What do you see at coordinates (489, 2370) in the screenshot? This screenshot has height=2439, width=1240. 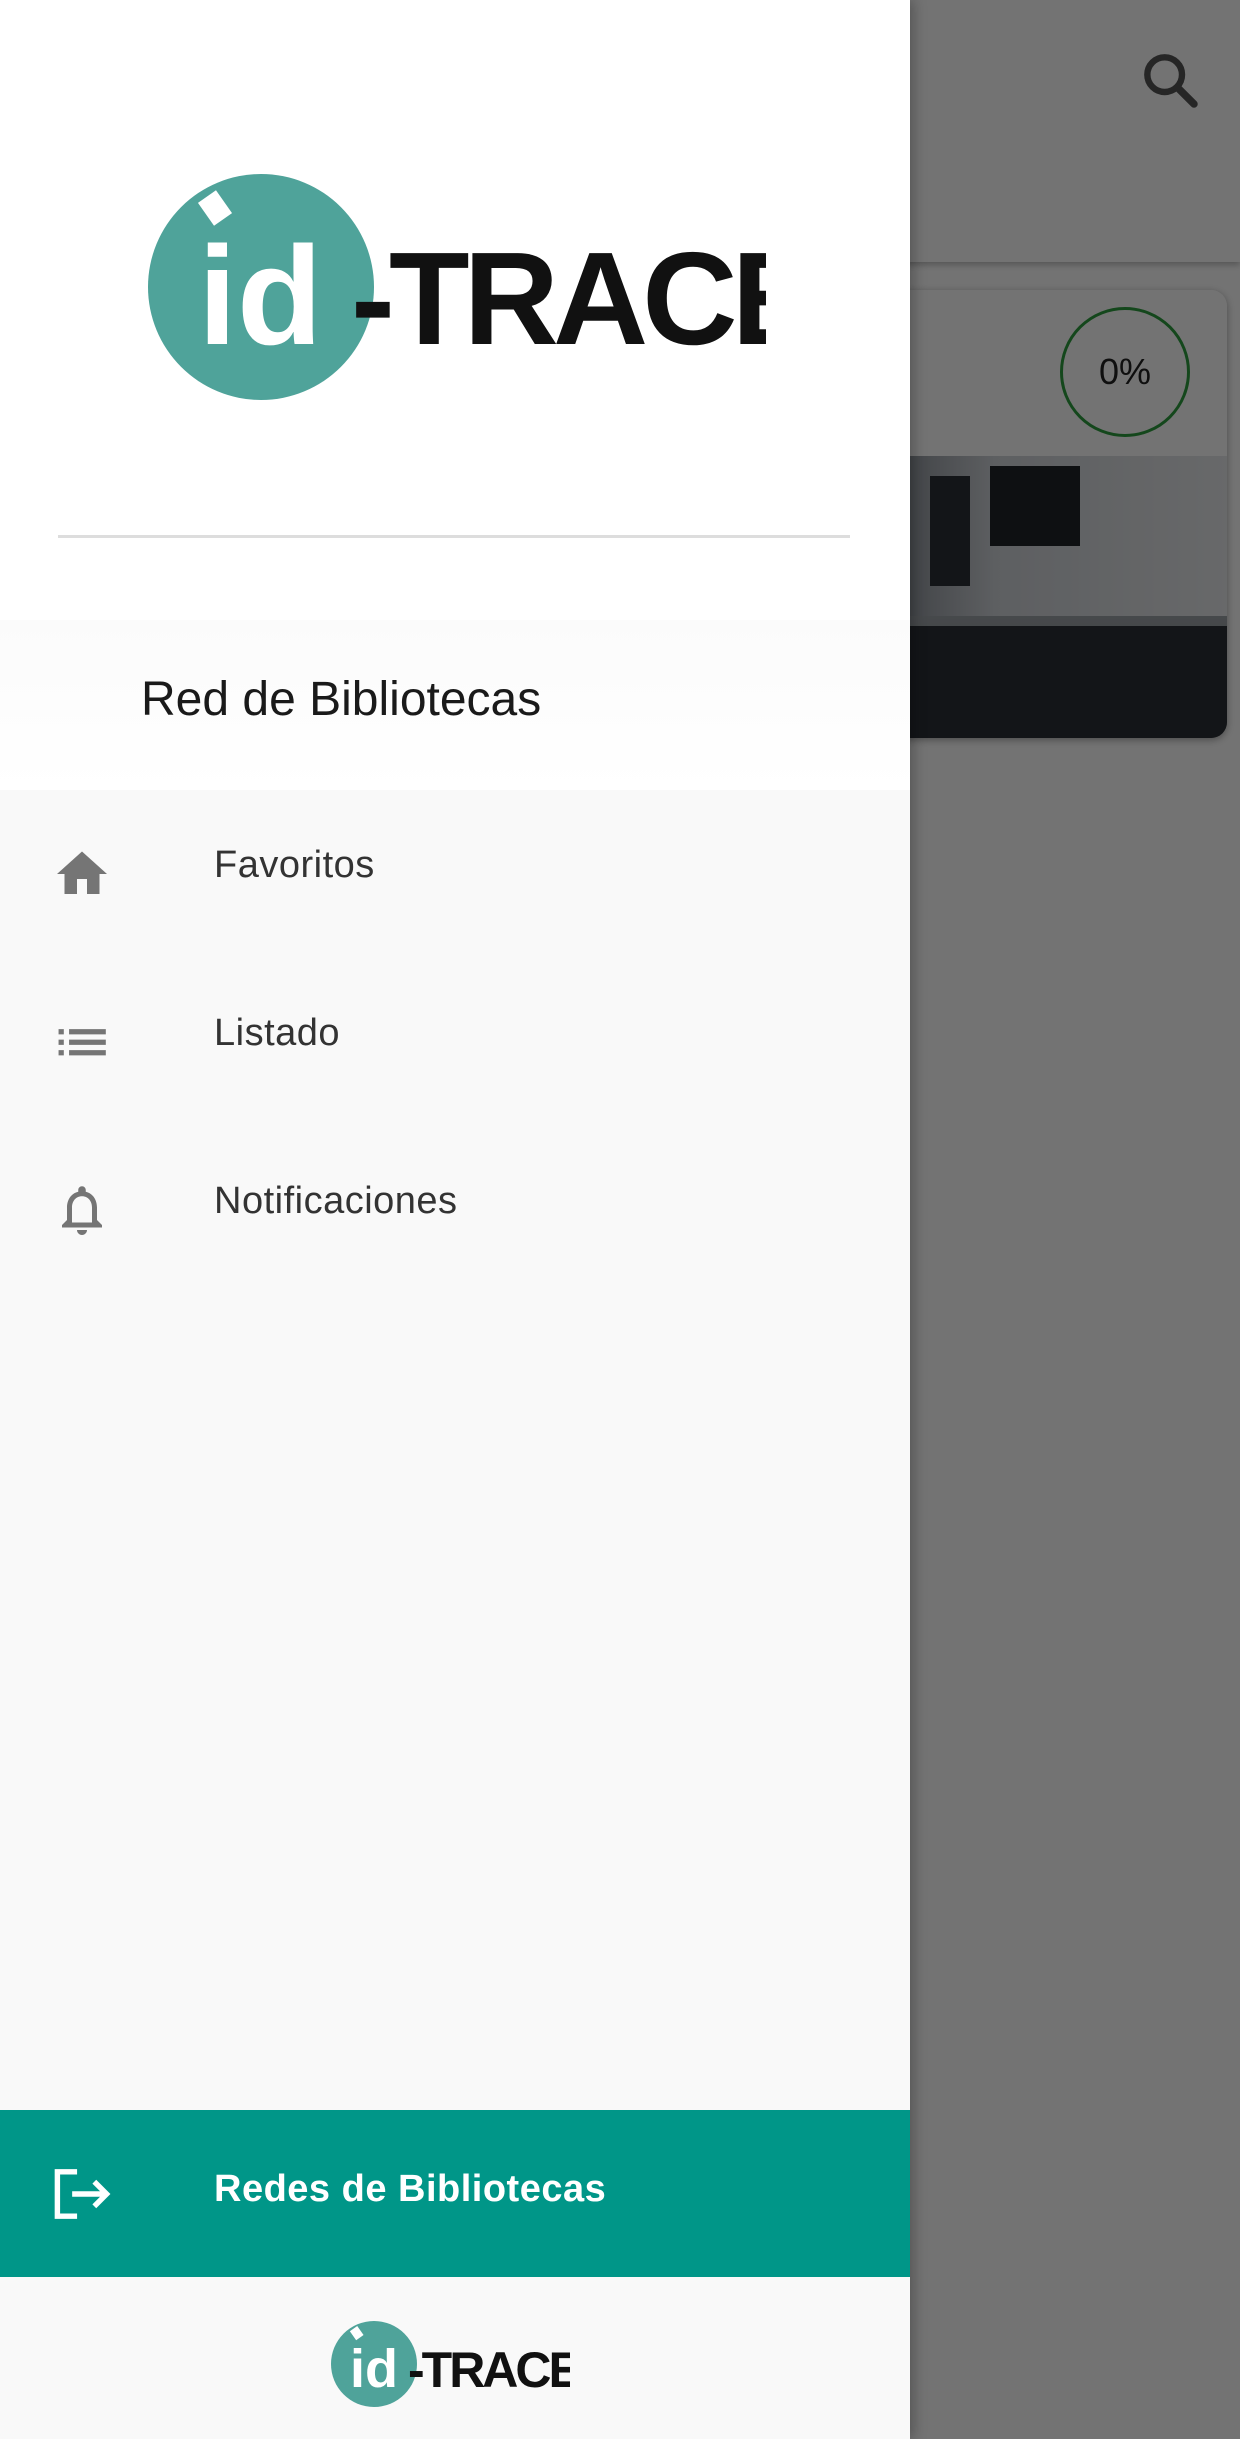 I see `footer-logo-brand-text: -TRACE` at bounding box center [489, 2370].